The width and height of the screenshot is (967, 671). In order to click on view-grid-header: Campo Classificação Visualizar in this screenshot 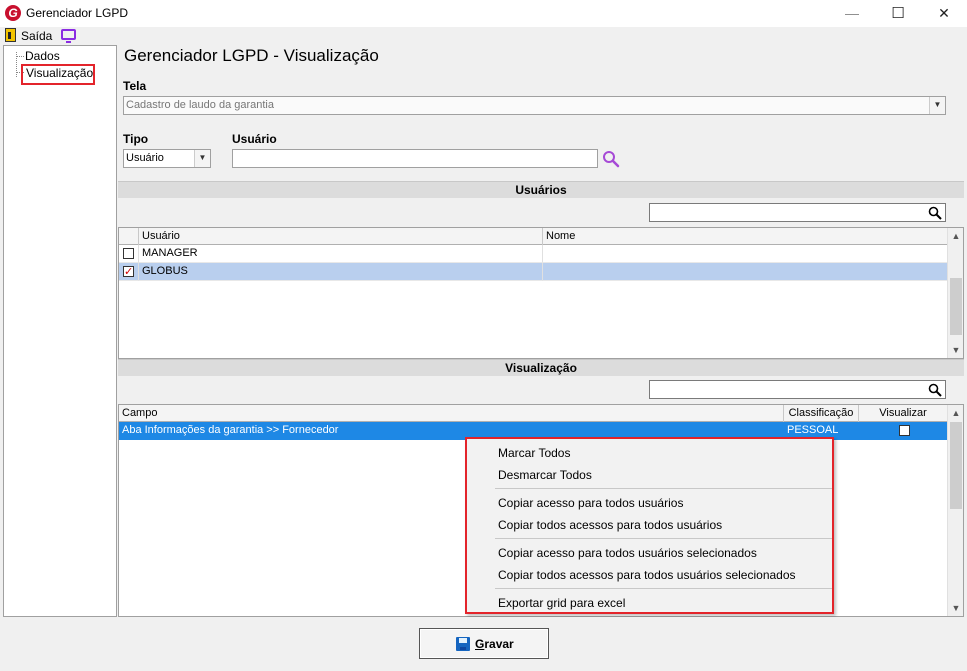, I will do `click(533, 413)`.